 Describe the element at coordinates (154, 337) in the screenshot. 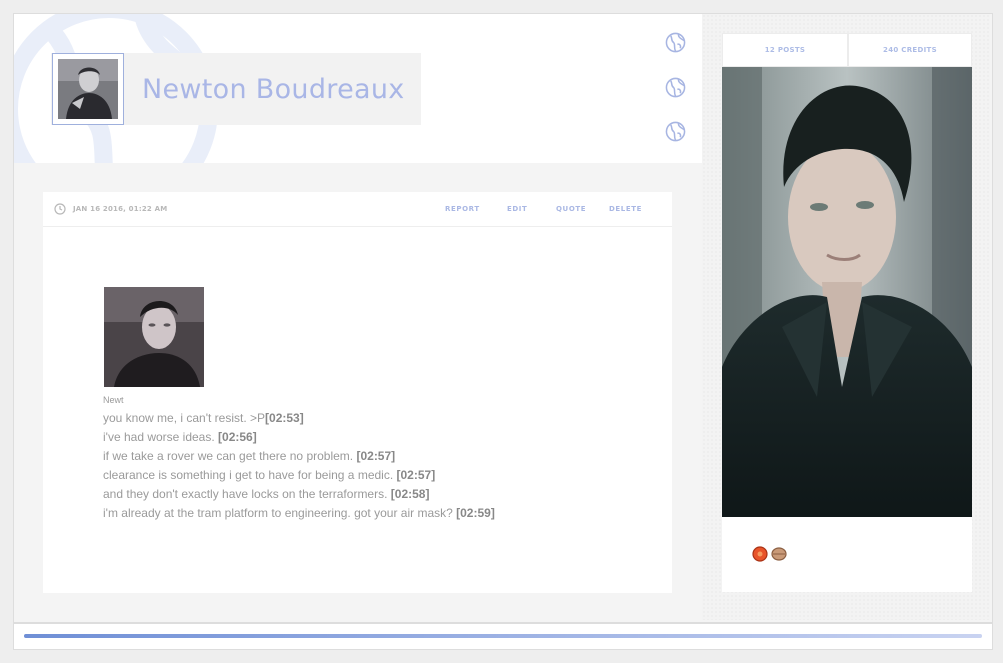

I see `post-image` at that location.